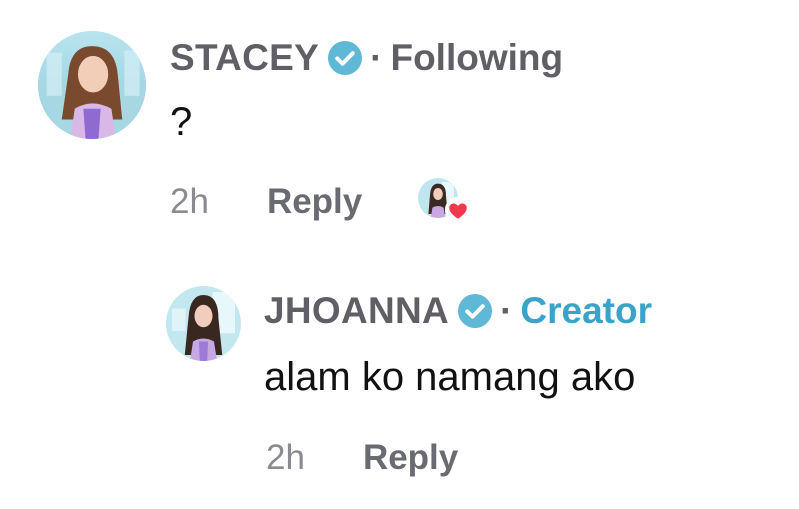 This screenshot has width=799, height=509. What do you see at coordinates (586, 310) in the screenshot?
I see `creator-label: Creator` at bounding box center [586, 310].